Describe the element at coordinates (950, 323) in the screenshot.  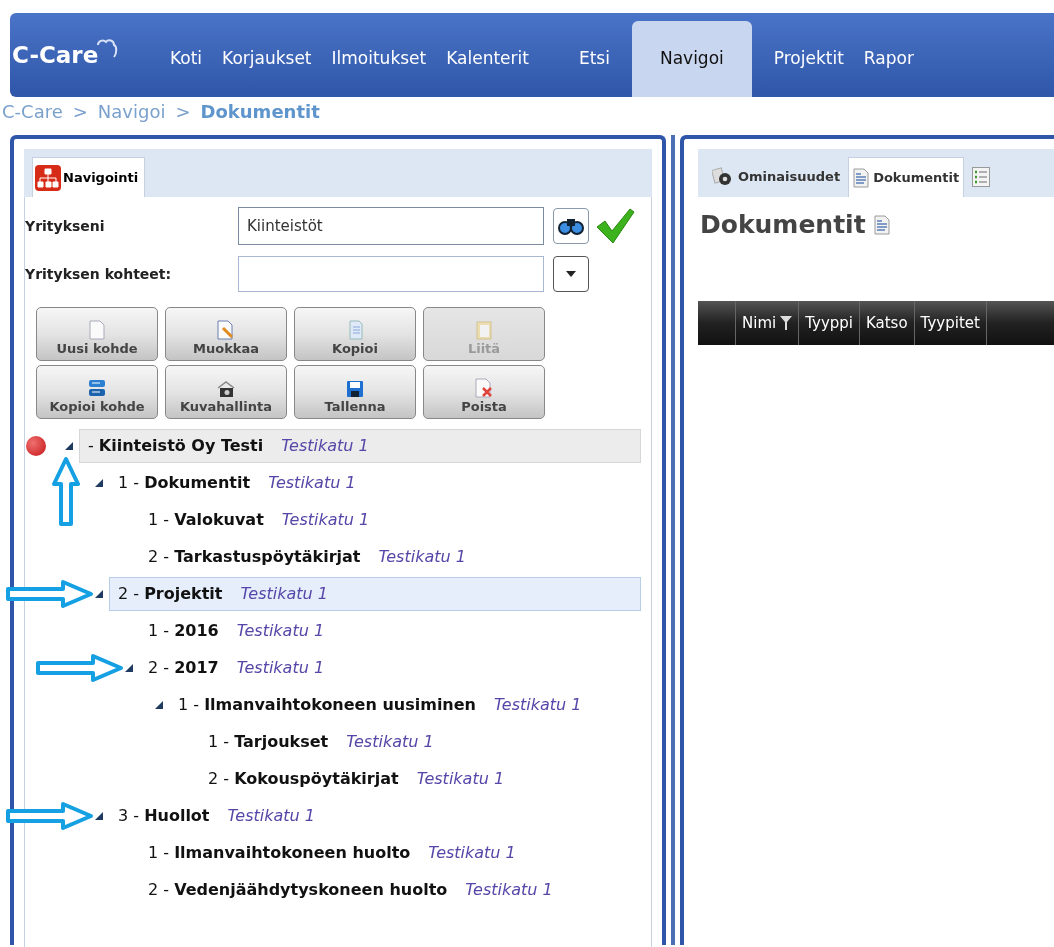
I see `column-header: Tyypitet` at that location.